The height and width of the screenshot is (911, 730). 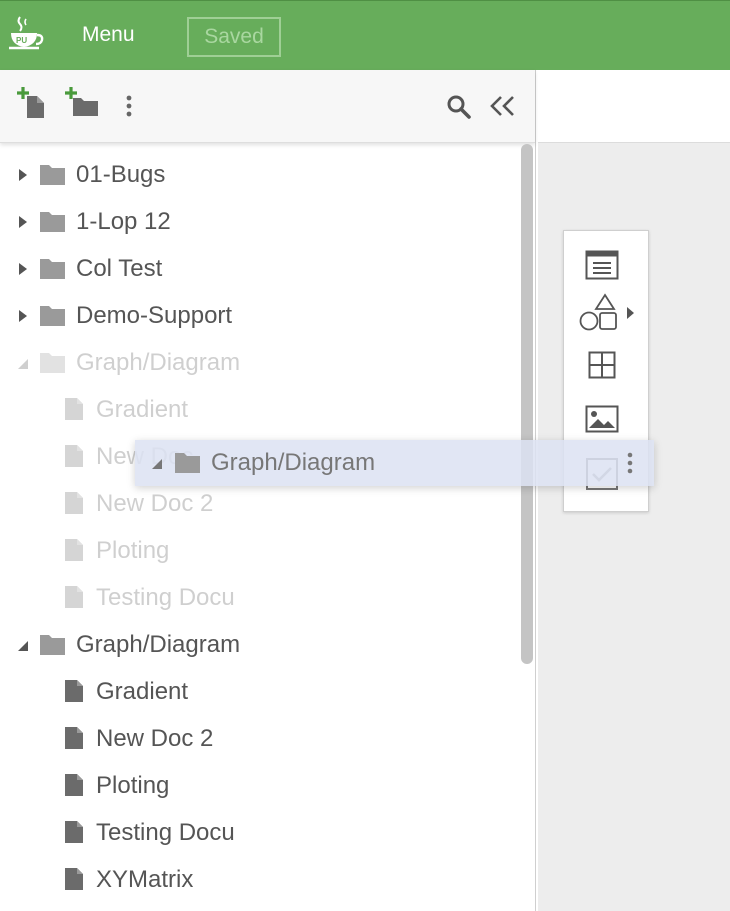 I want to click on tree-folder-row: Col Test, so click(x=257, y=269).